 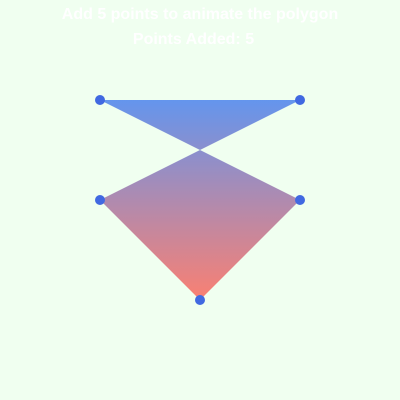 I want to click on points-counter: Points Added: 5, so click(x=193, y=40).